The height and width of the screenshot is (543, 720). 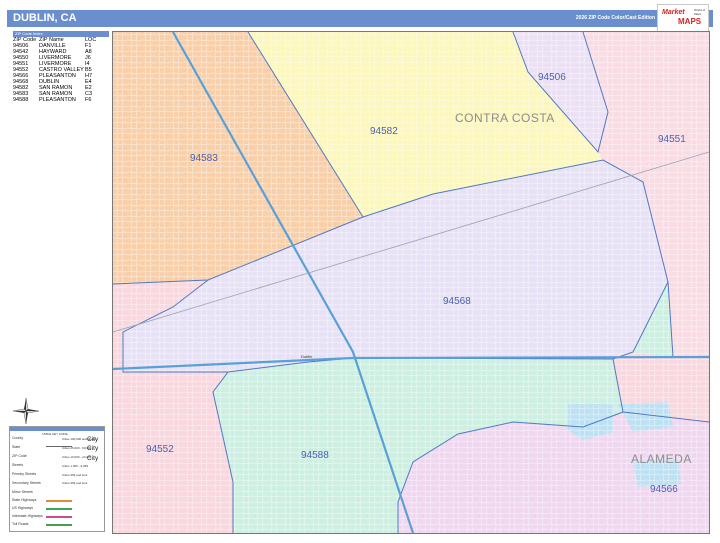 I want to click on zip-label-94506: 94506, so click(x=552, y=77).